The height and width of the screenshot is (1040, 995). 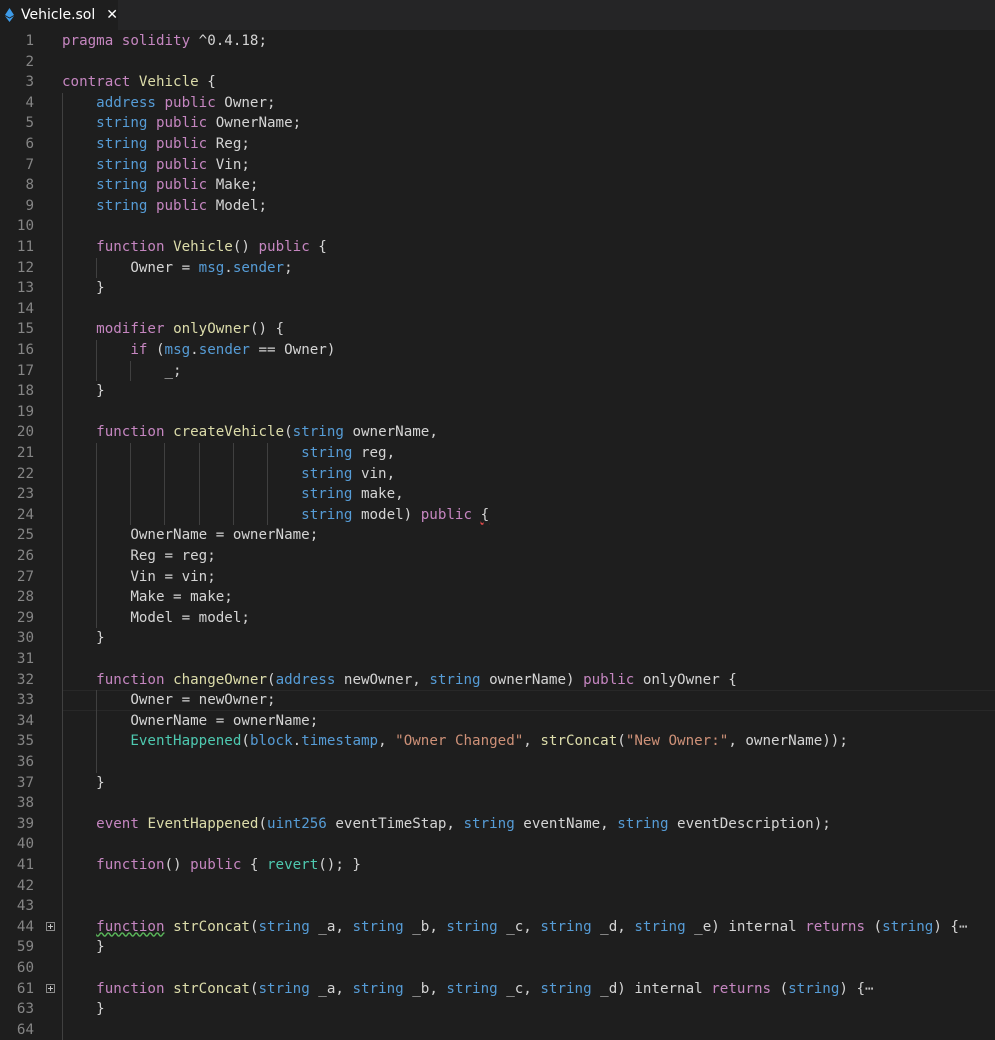 I want to click on code-line: 21 string reg,, so click(x=497, y=453).